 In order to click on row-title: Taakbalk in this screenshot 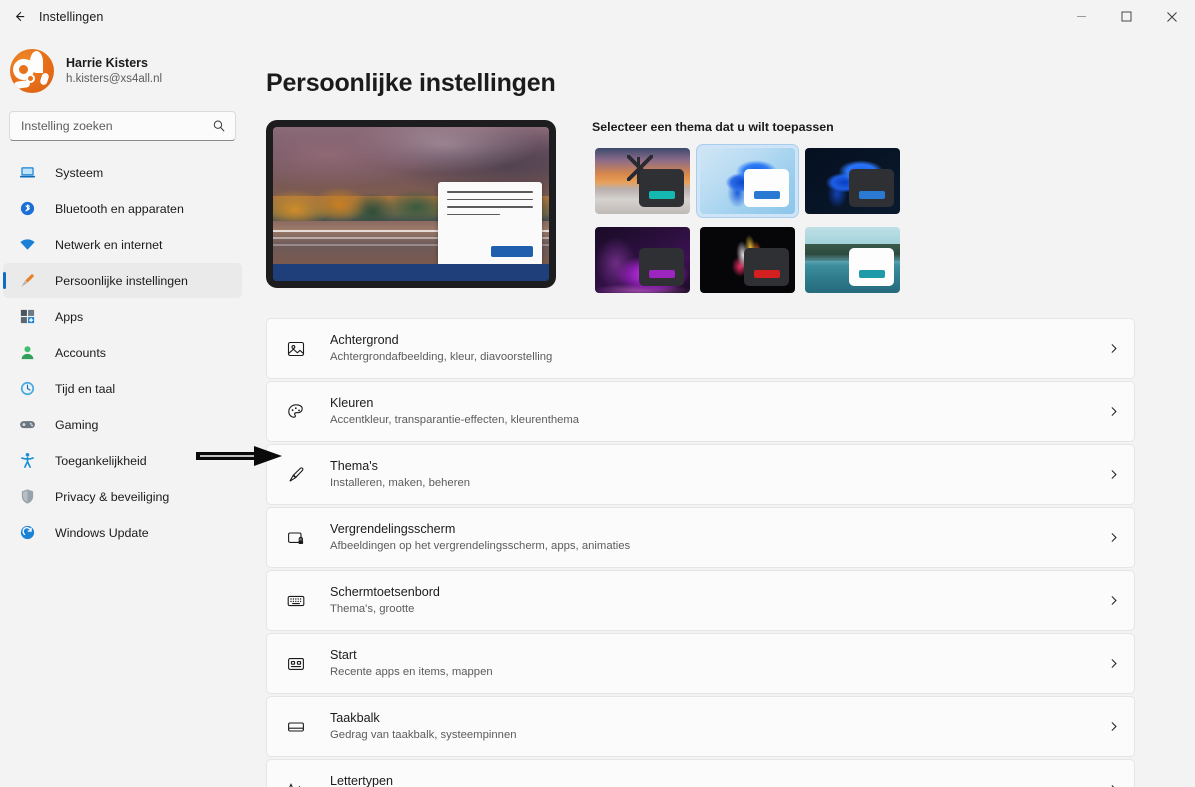, I will do `click(355, 717)`.